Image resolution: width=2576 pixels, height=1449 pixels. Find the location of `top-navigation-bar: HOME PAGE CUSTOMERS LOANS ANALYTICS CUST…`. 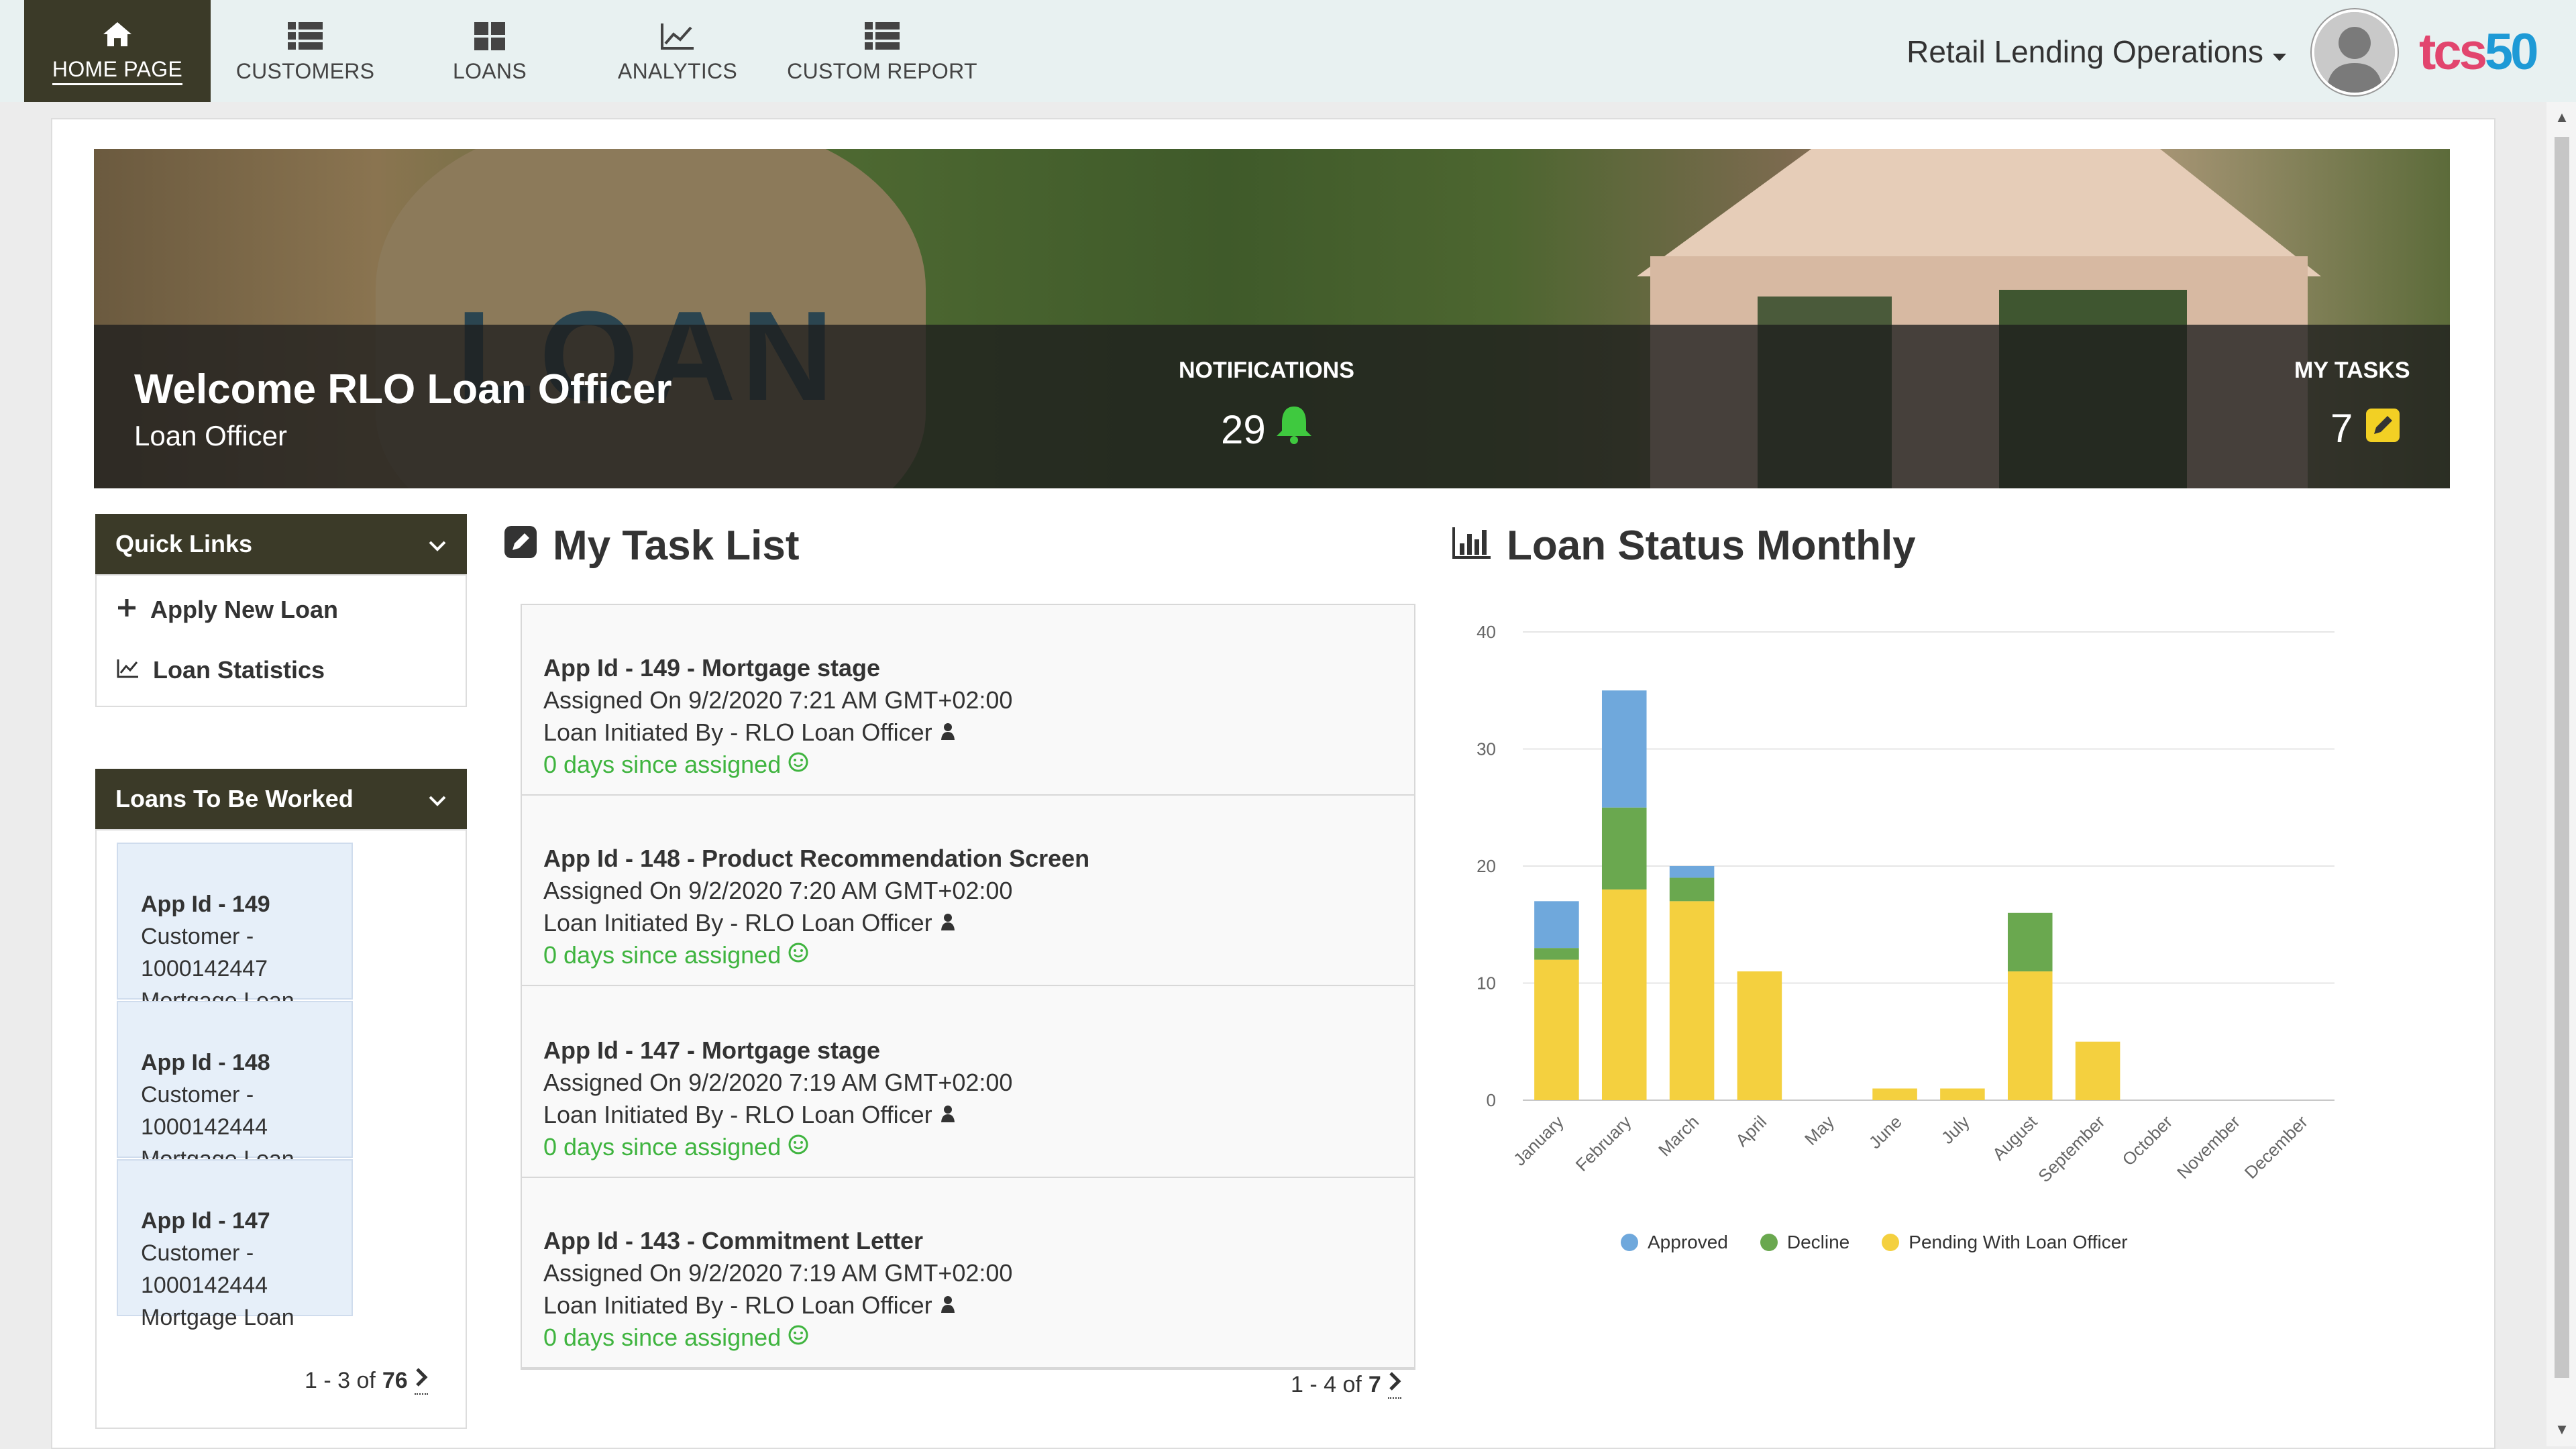

top-navigation-bar: HOME PAGE CUSTOMERS LOANS ANALYTICS CUST… is located at coordinates (1288, 51).